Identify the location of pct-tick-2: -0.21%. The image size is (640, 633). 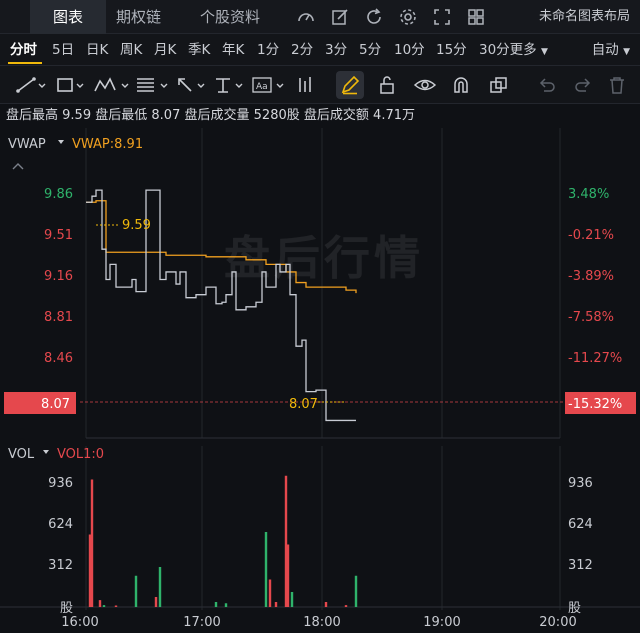
(591, 235).